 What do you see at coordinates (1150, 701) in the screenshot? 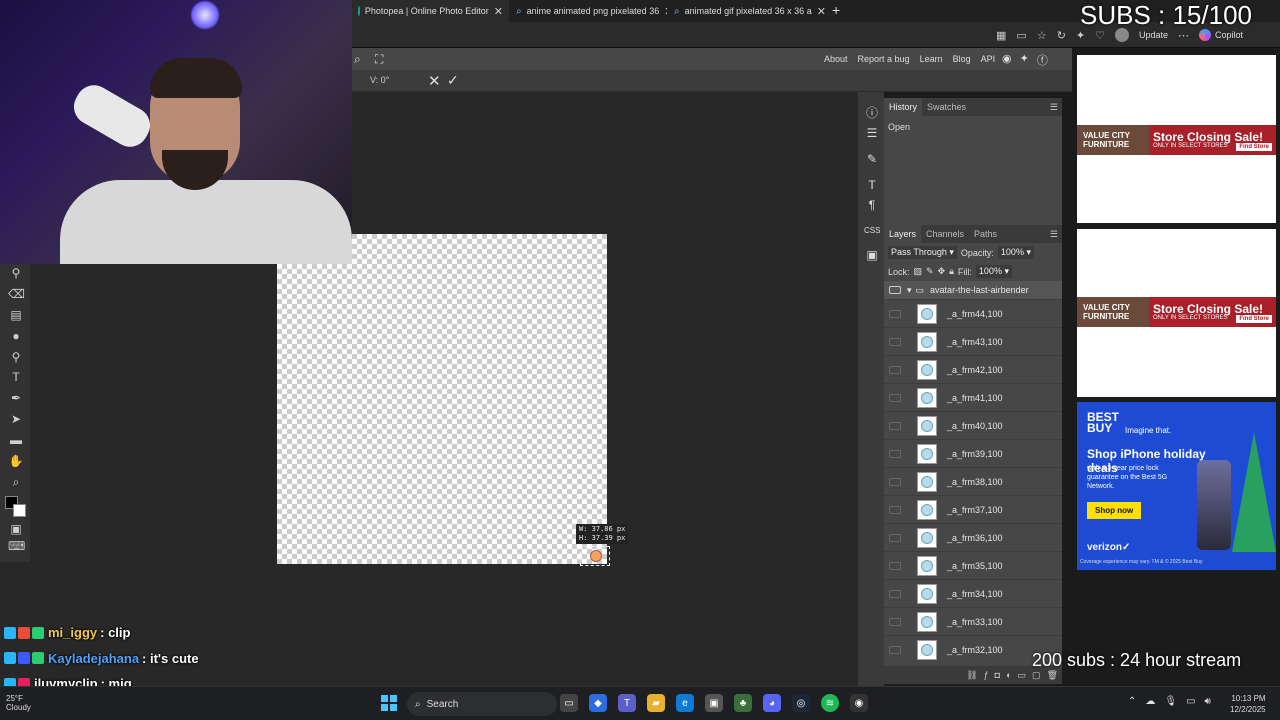
I see `cloud-icon: ☁` at bounding box center [1150, 701].